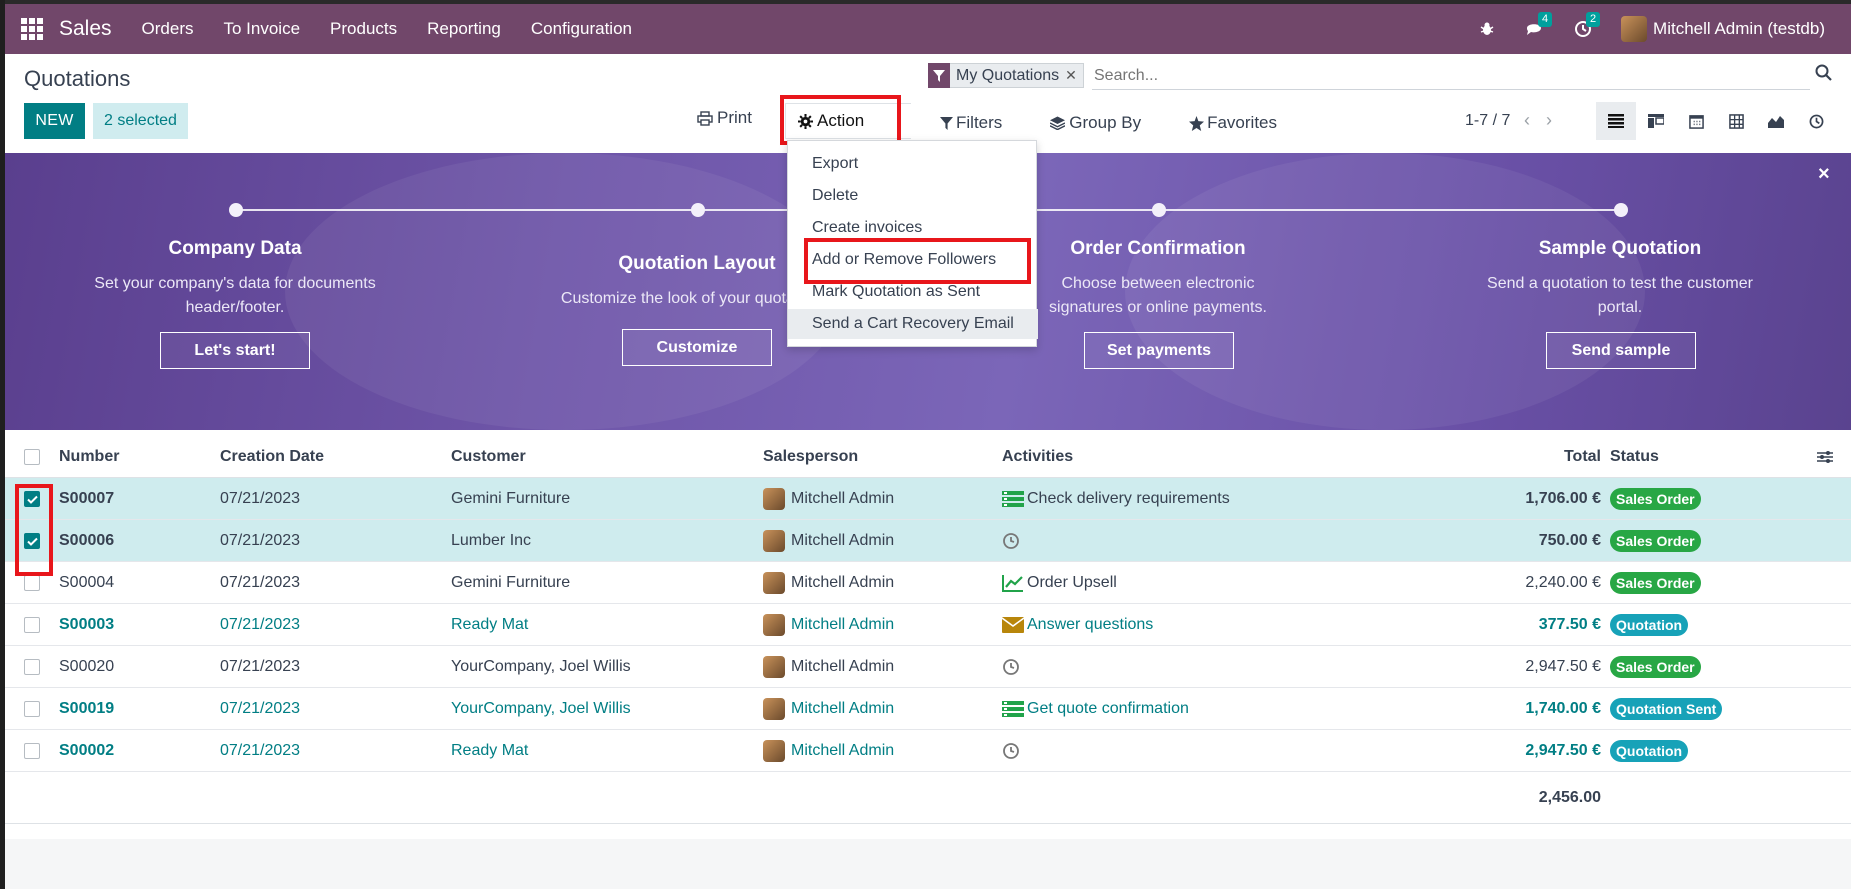  What do you see at coordinates (1158, 248) in the screenshot?
I see `step-title: Order Confirmation` at bounding box center [1158, 248].